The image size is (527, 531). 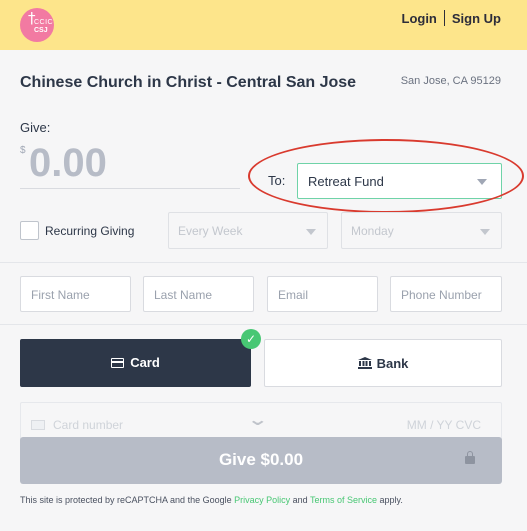 What do you see at coordinates (421, 230) in the screenshot?
I see `day-select: Monday` at bounding box center [421, 230].